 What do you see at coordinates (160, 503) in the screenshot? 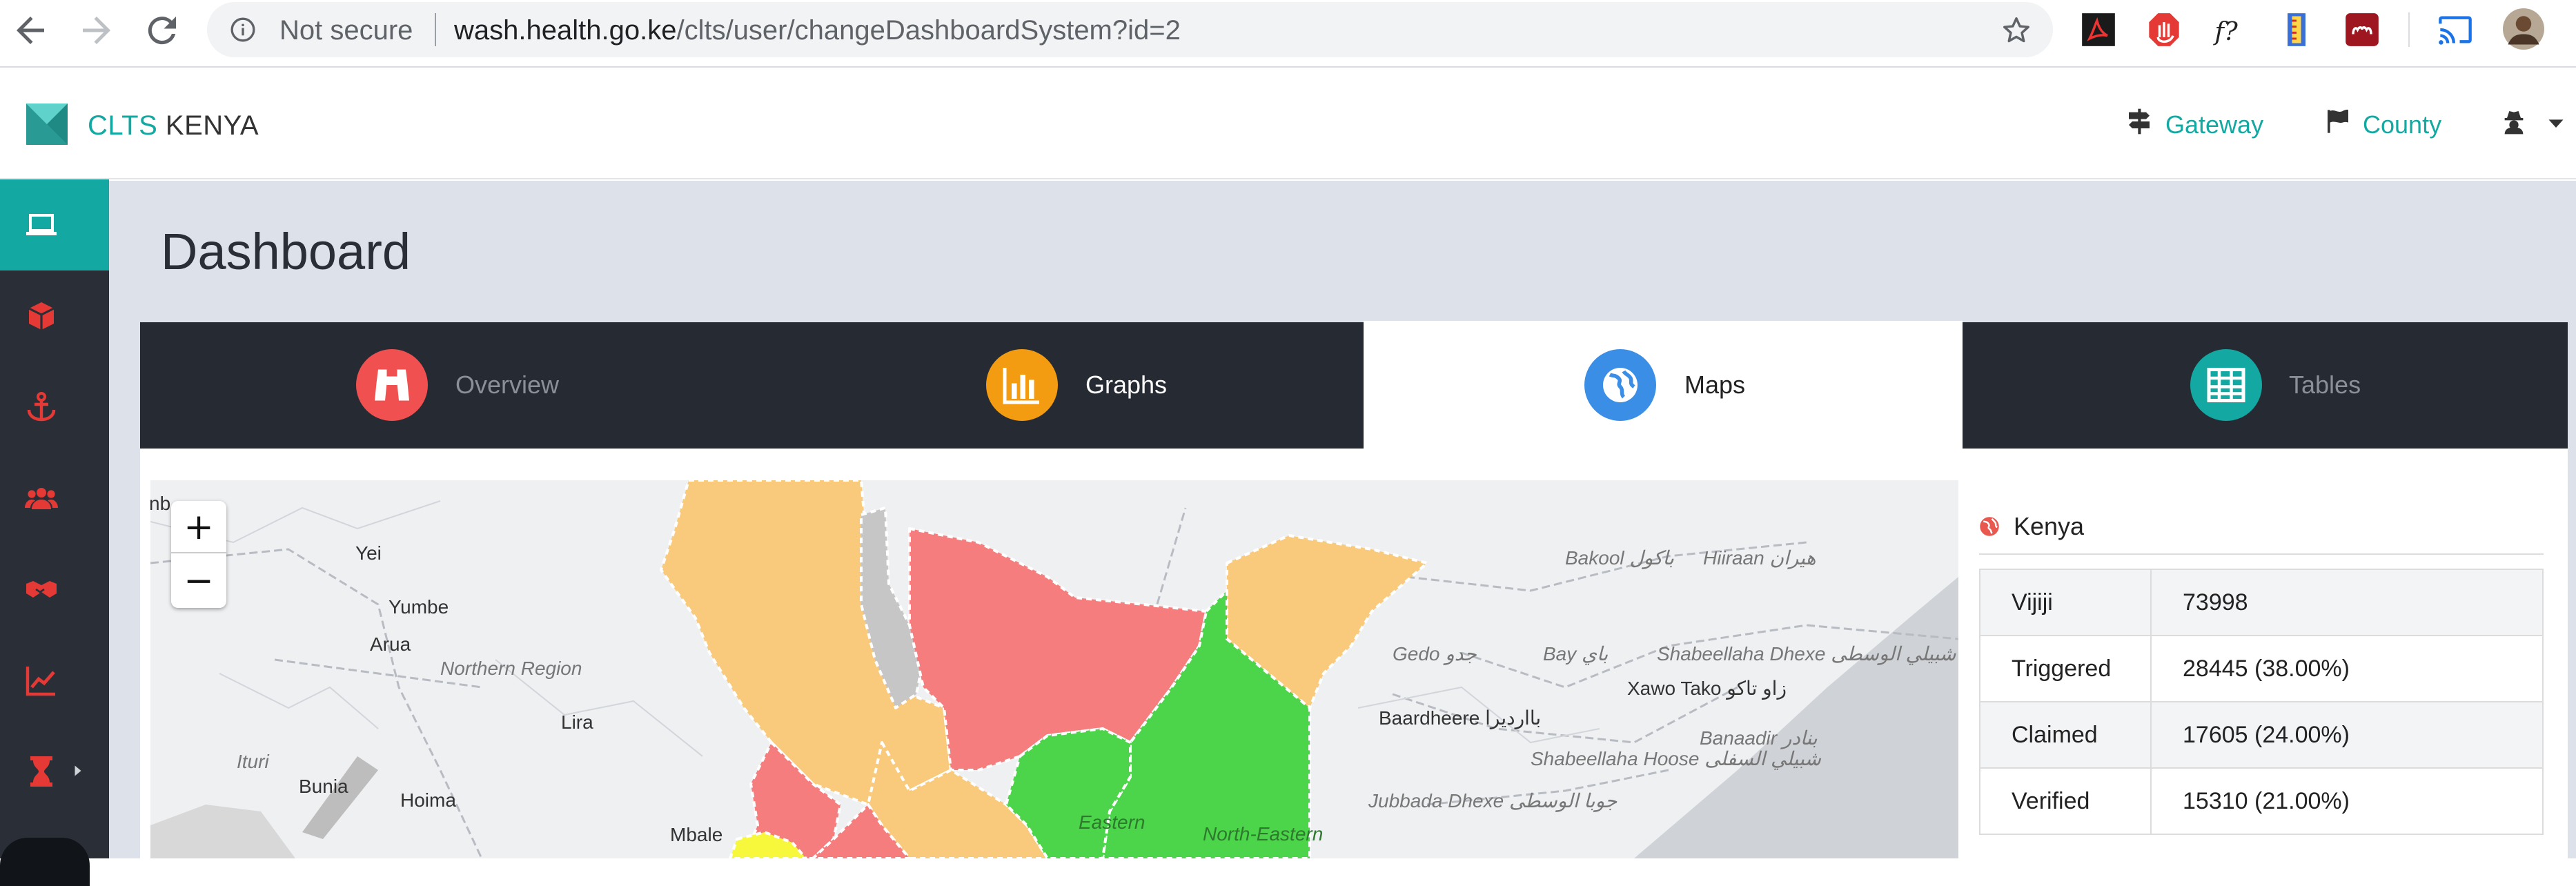
I see `map-label-edge: nb` at bounding box center [160, 503].